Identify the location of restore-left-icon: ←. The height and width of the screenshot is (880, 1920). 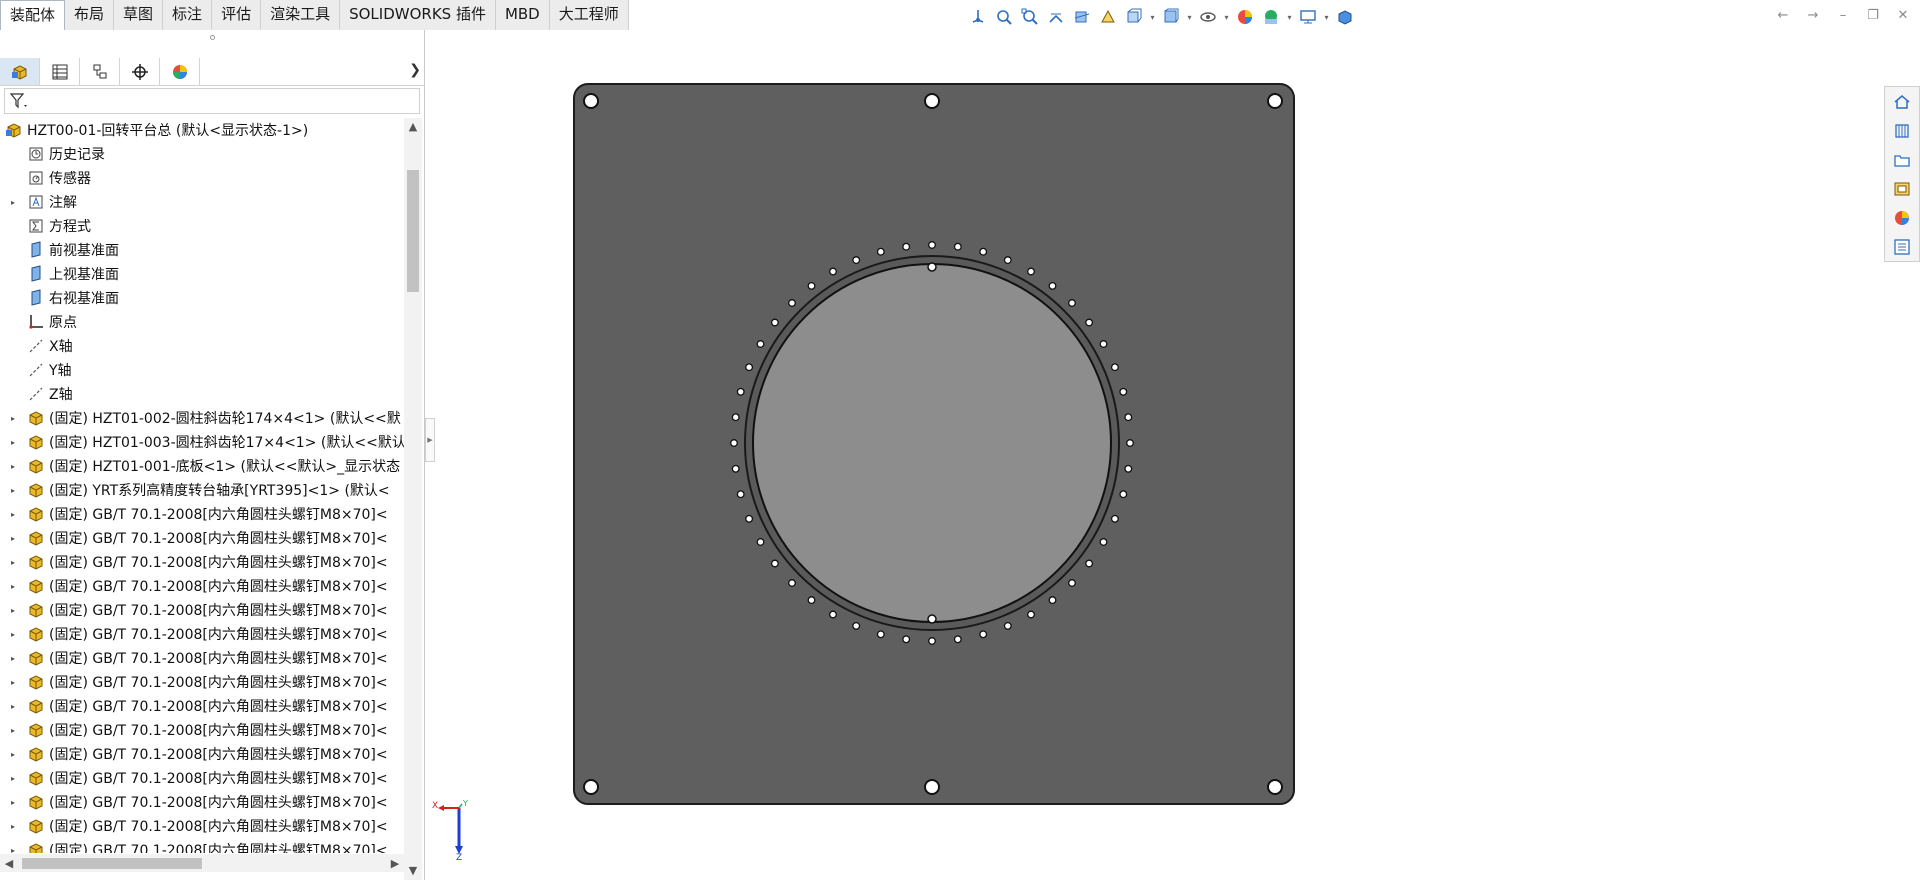
(1783, 15).